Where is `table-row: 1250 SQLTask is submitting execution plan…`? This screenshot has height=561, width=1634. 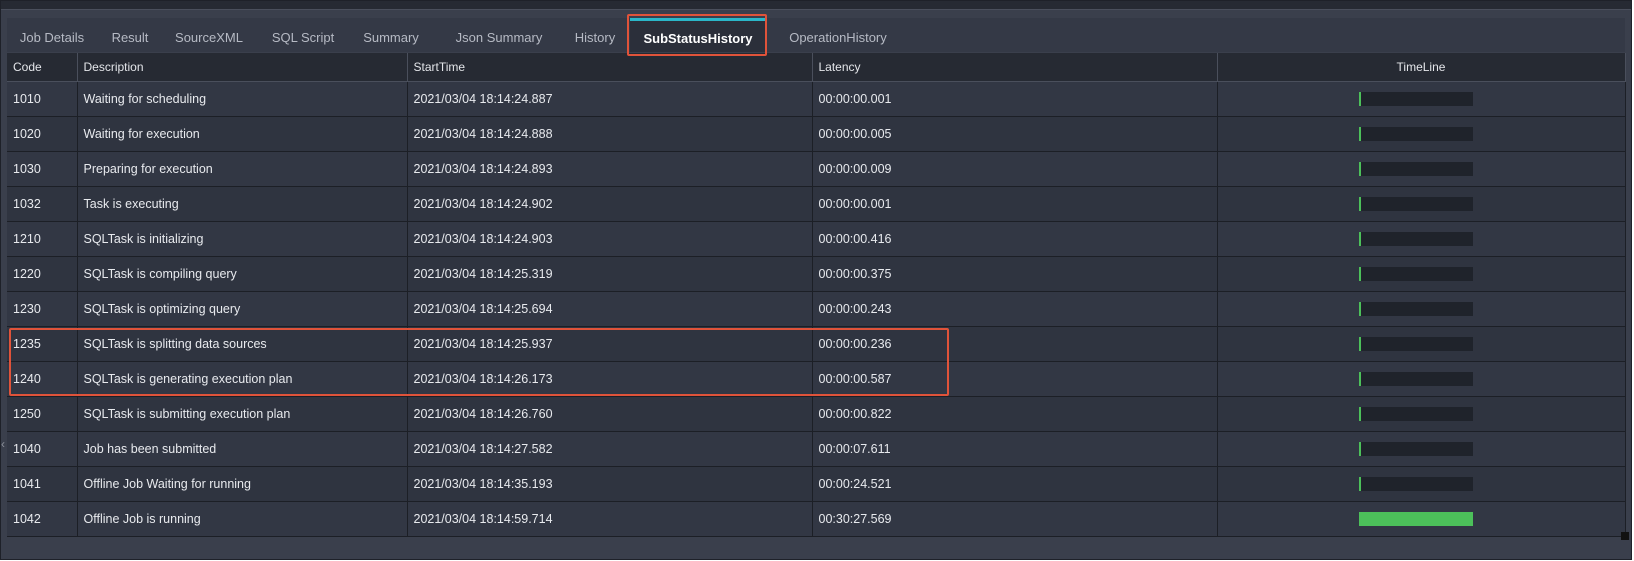 table-row: 1250 SQLTask is submitting execution plan… is located at coordinates (816, 414).